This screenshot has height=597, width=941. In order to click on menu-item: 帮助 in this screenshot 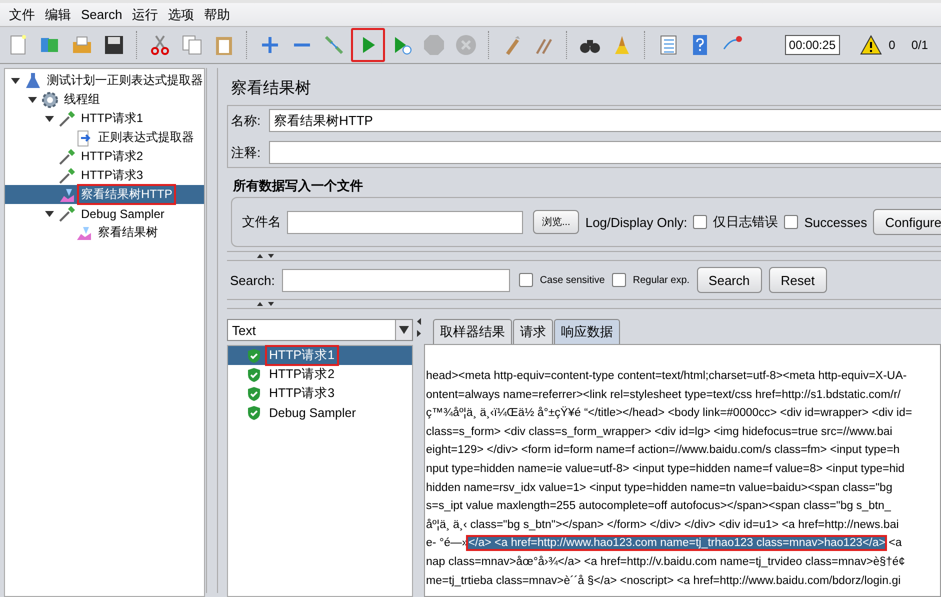, I will do `click(217, 15)`.